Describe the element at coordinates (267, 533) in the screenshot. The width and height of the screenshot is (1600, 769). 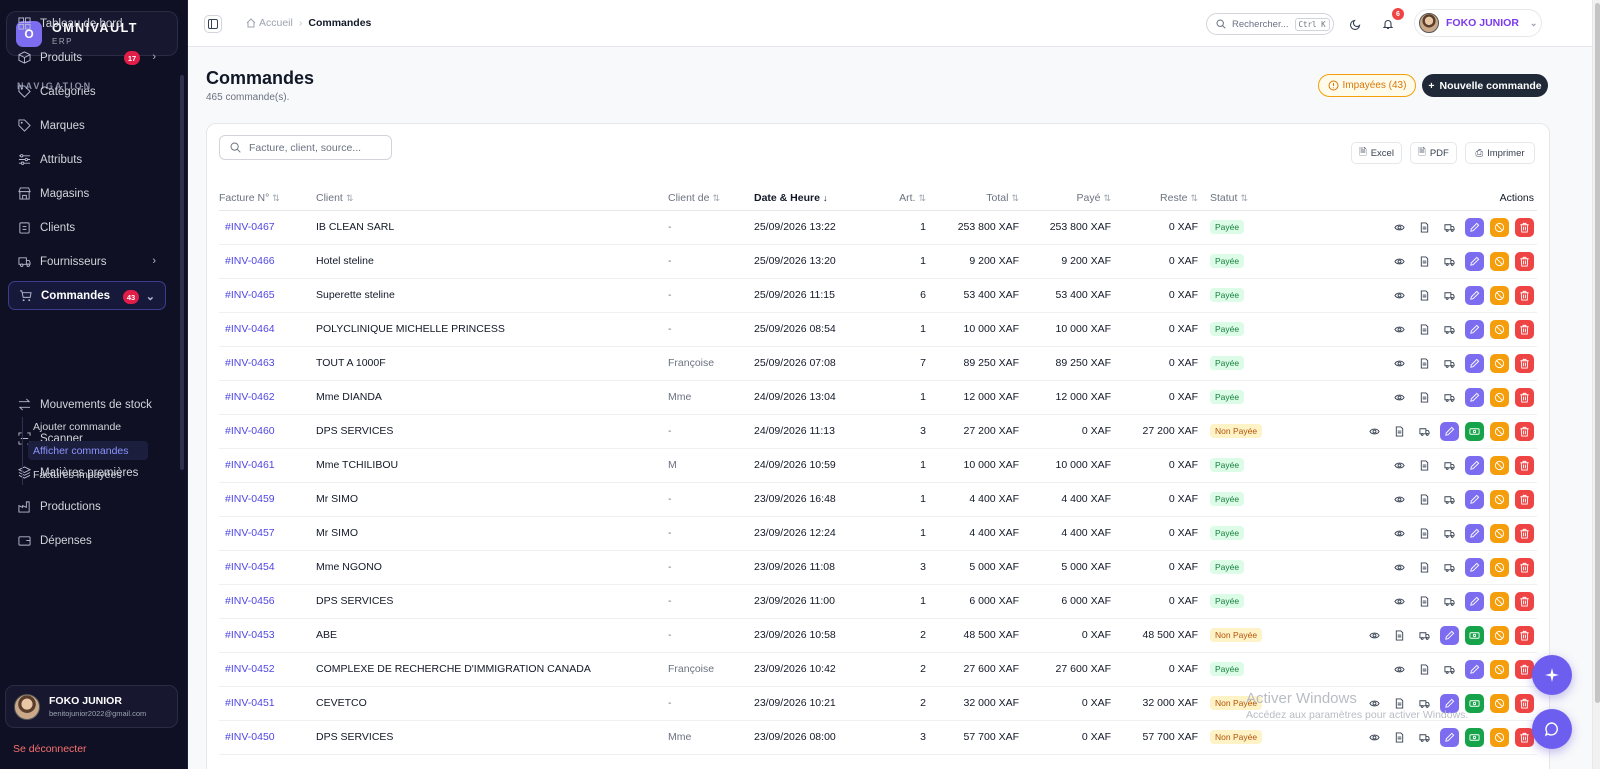
I see `invoice-link: #INV-0457` at that location.